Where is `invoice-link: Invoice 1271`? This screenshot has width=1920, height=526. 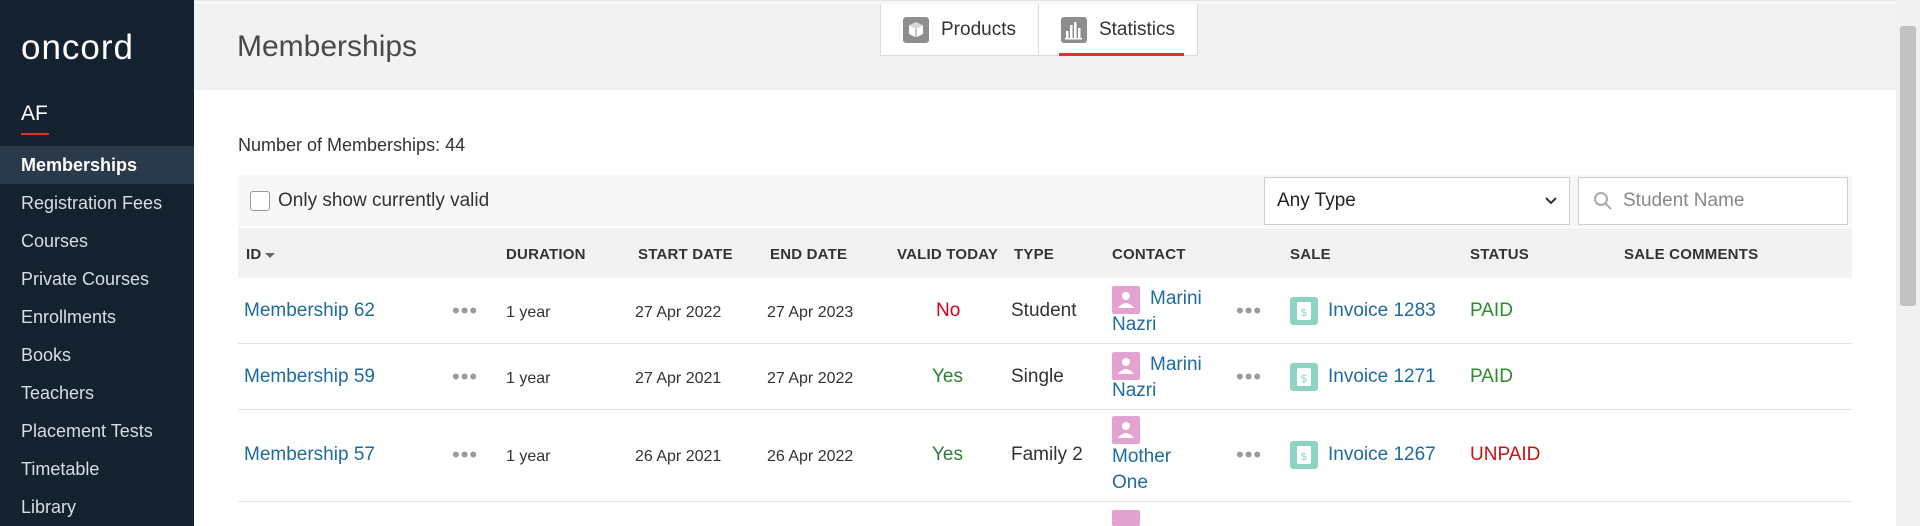
invoice-link: Invoice 1271 is located at coordinates (1382, 377).